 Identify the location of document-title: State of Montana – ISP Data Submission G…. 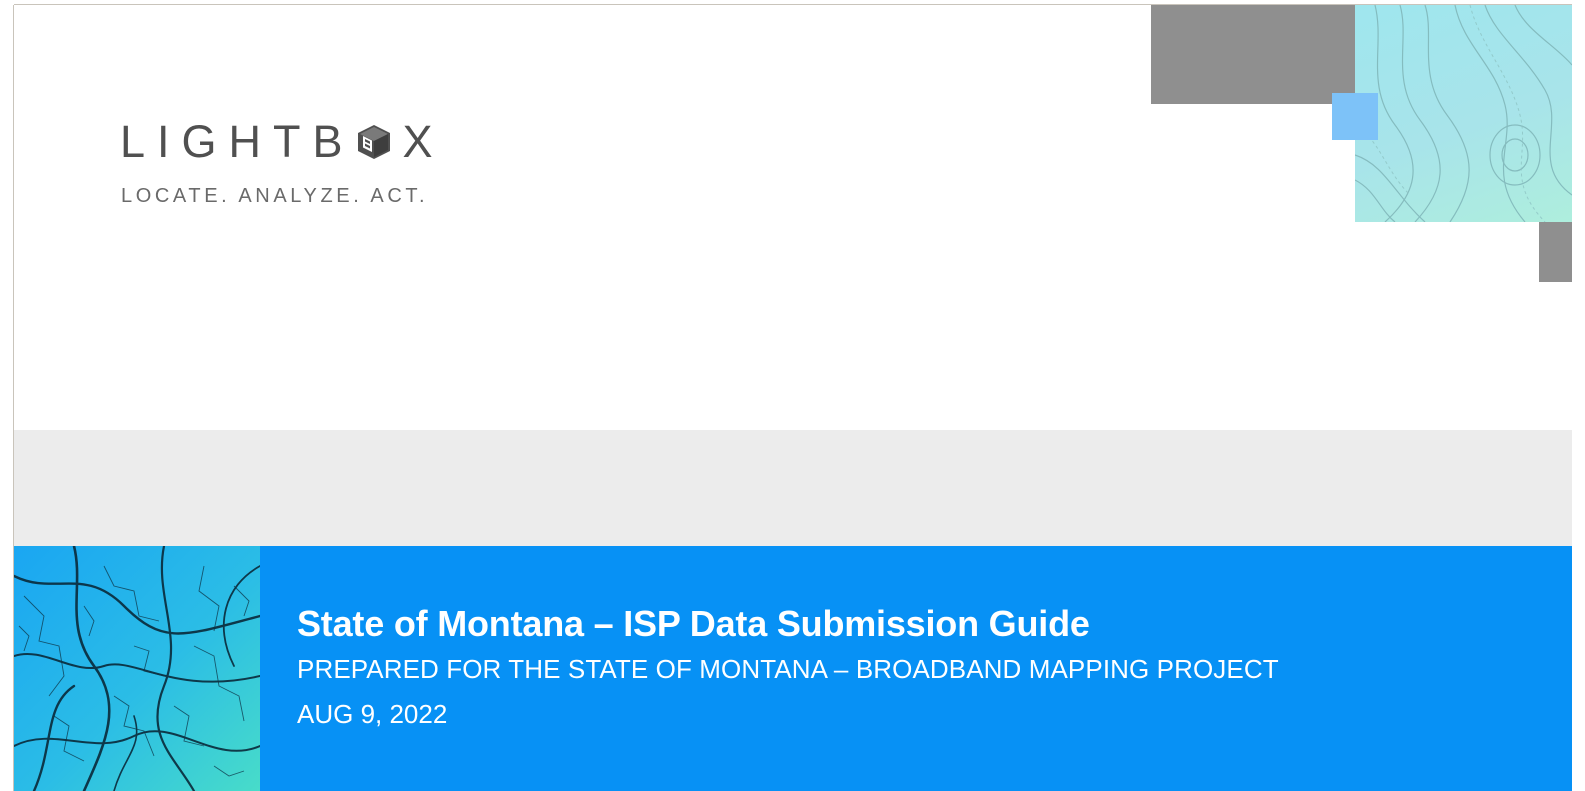
(693, 623).